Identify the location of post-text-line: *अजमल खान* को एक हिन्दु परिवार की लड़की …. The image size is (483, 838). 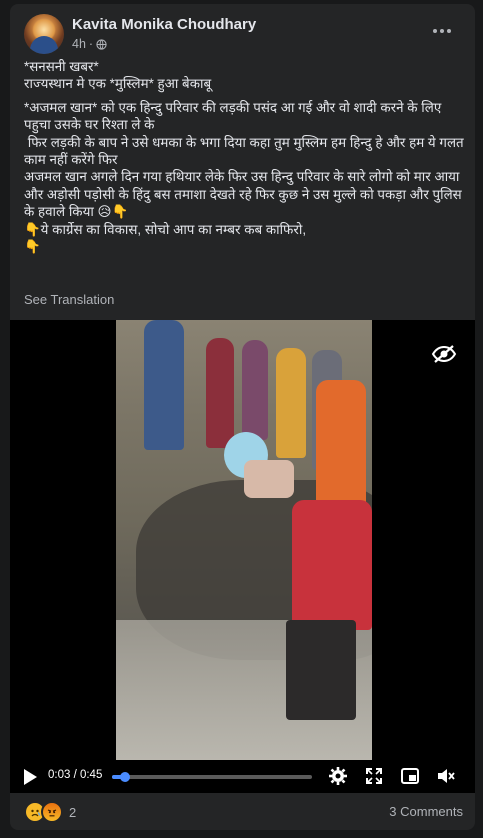
(233, 116).